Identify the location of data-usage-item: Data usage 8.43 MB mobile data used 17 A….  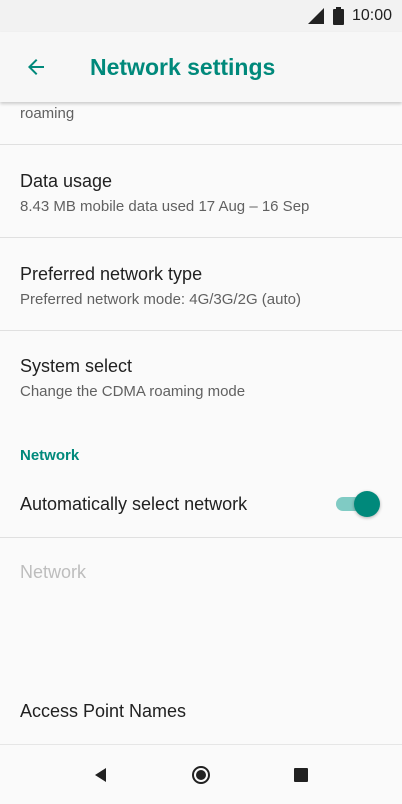
(201, 191).